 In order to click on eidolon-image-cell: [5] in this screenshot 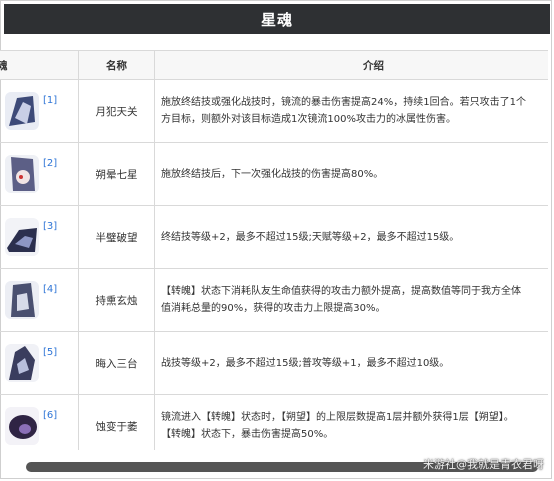, I will do `click(39, 363)`.